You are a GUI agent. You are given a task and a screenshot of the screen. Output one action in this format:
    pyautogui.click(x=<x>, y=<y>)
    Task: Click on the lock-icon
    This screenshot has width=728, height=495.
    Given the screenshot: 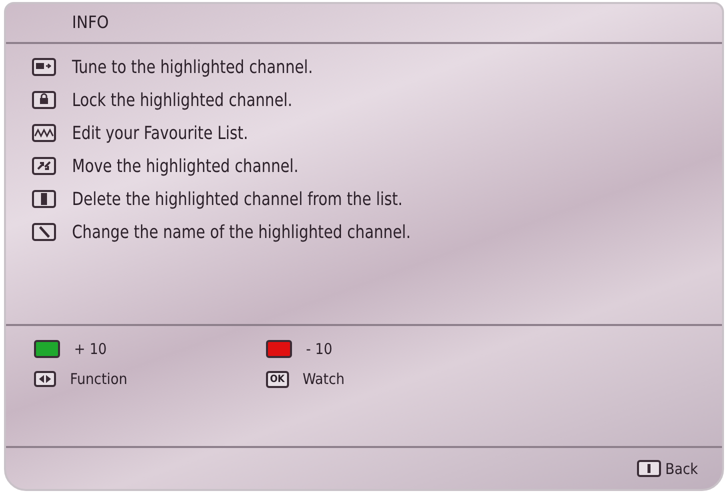 What is the action you would take?
    pyautogui.click(x=44, y=100)
    